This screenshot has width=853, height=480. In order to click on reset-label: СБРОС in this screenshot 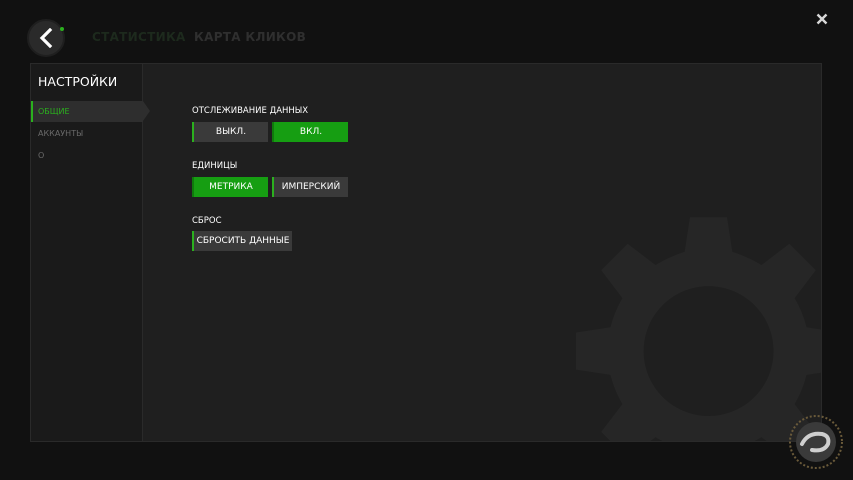, I will do `click(207, 221)`.